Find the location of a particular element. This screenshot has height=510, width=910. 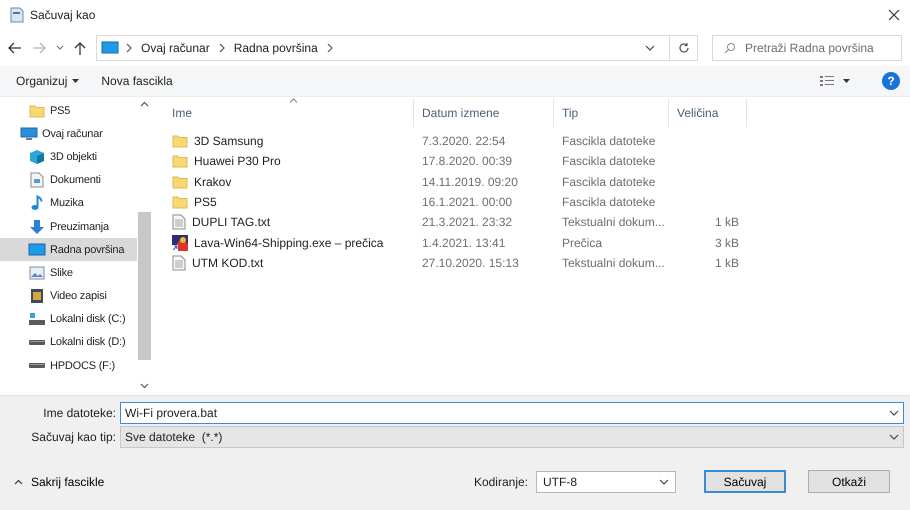

refresh-icon is located at coordinates (684, 48).